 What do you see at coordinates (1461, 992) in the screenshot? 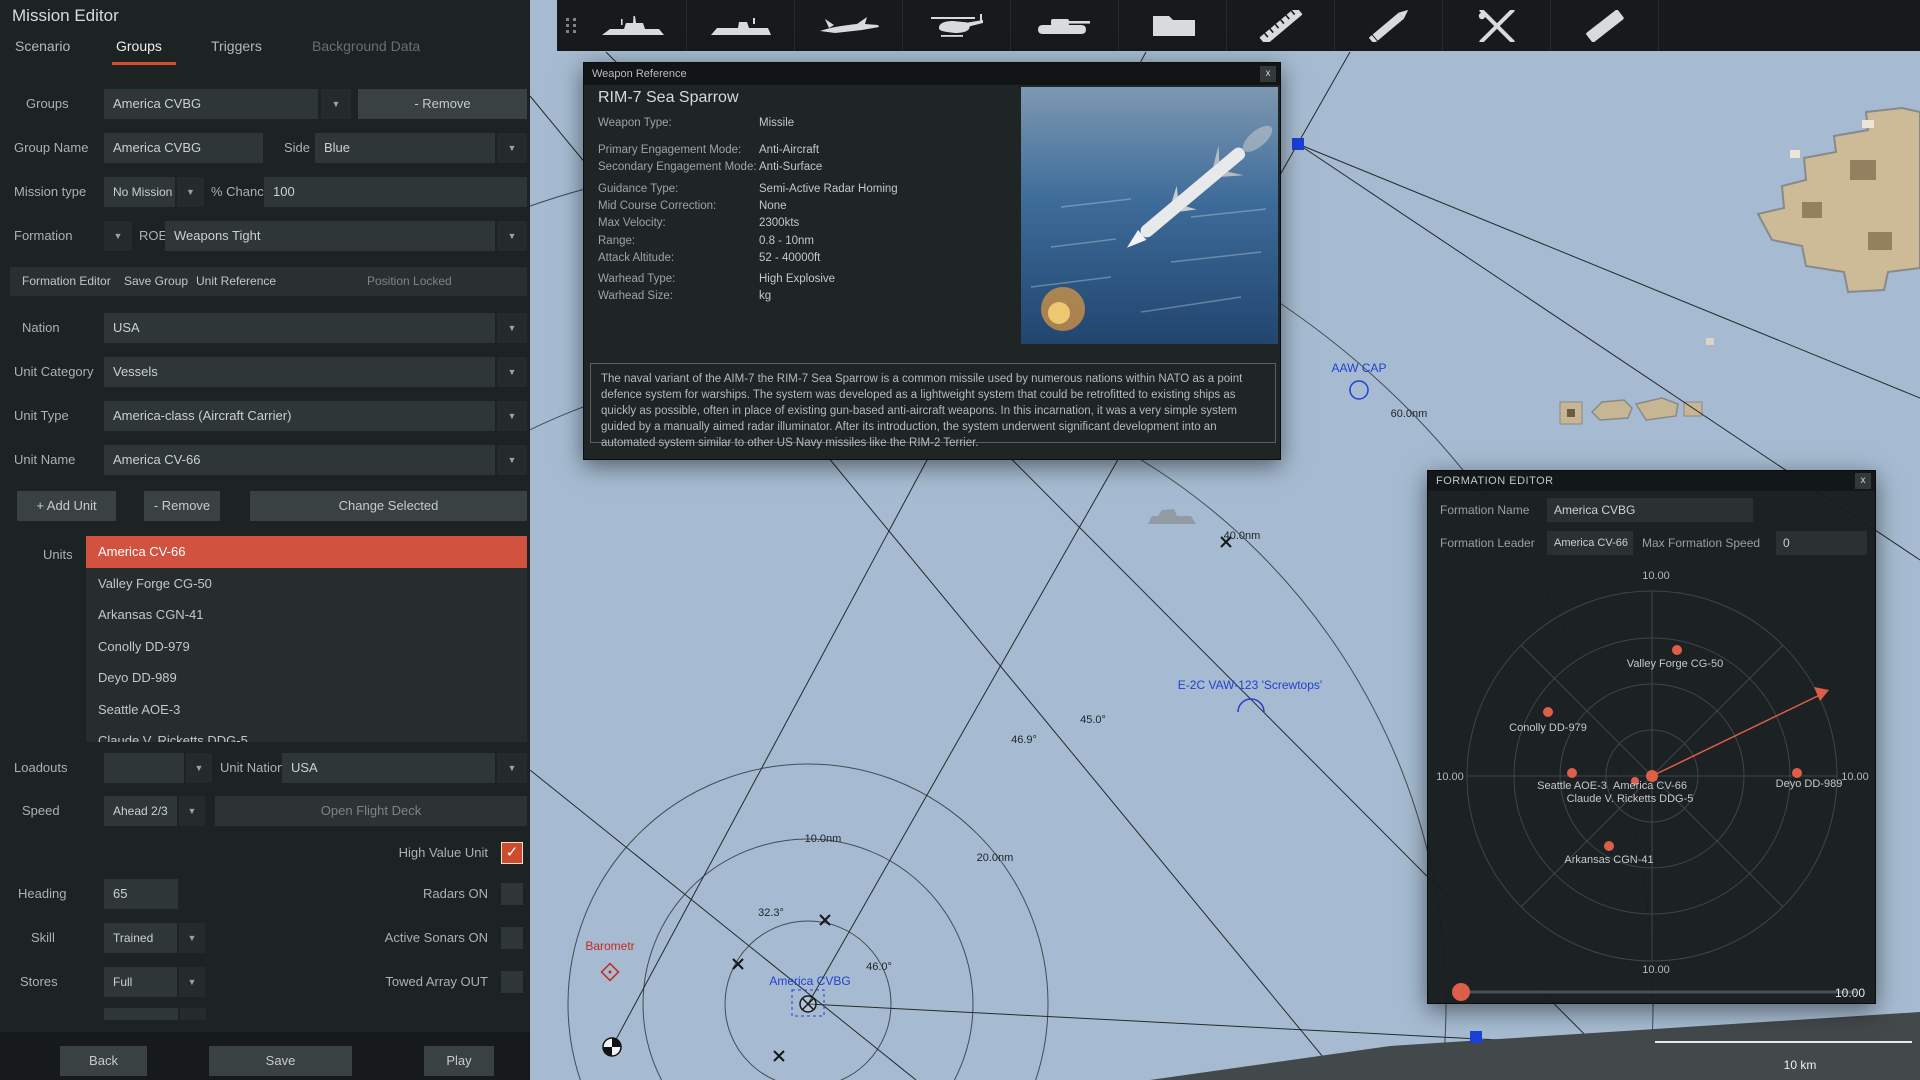
I see `formation-scale-slider-knob` at bounding box center [1461, 992].